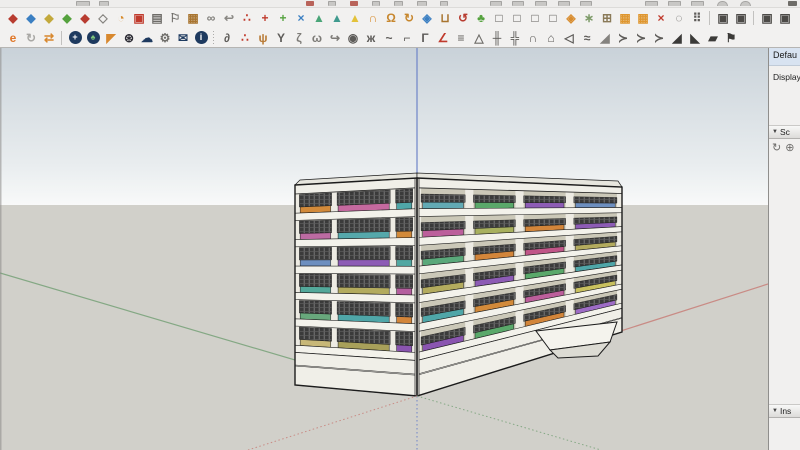  I want to click on node-path-icon: ∴, so click(245, 37).